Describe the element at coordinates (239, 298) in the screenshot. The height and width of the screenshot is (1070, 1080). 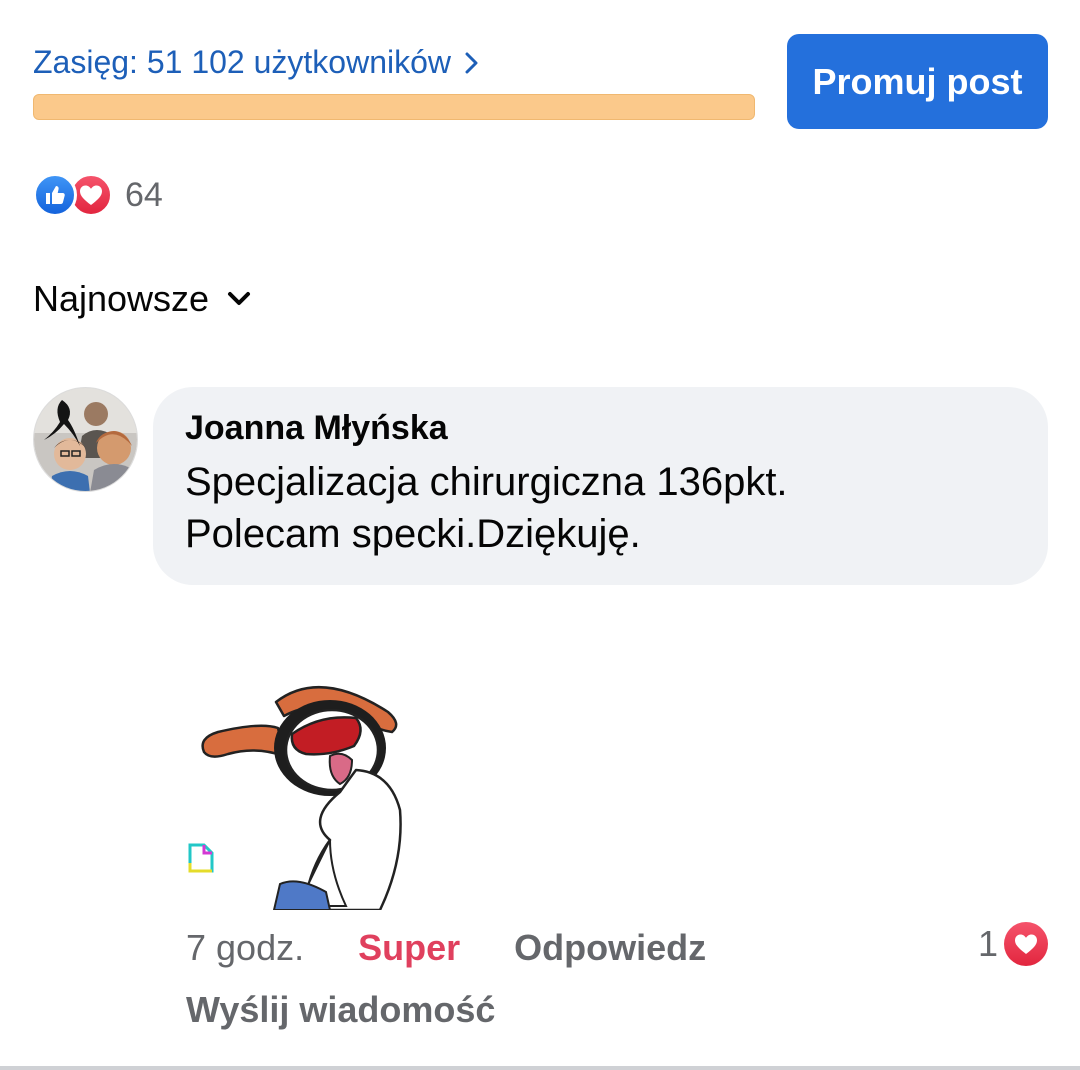
I see `chevron-down-icon` at that location.